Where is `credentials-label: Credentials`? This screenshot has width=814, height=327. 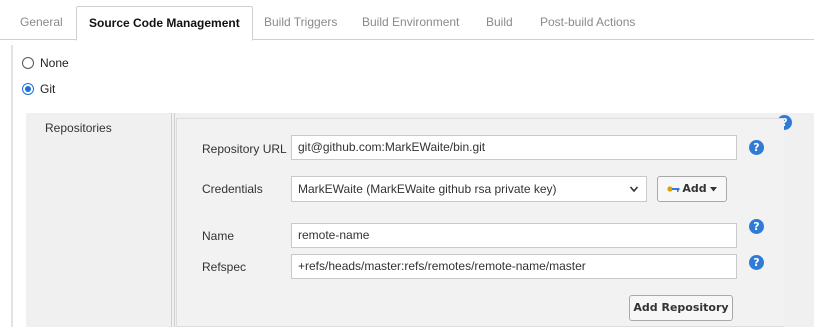
credentials-label: Credentials is located at coordinates (232, 189).